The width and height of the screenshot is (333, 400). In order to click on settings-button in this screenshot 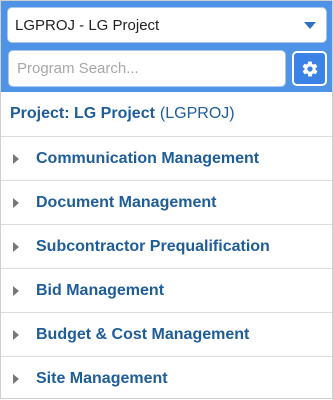, I will do `click(309, 68)`.